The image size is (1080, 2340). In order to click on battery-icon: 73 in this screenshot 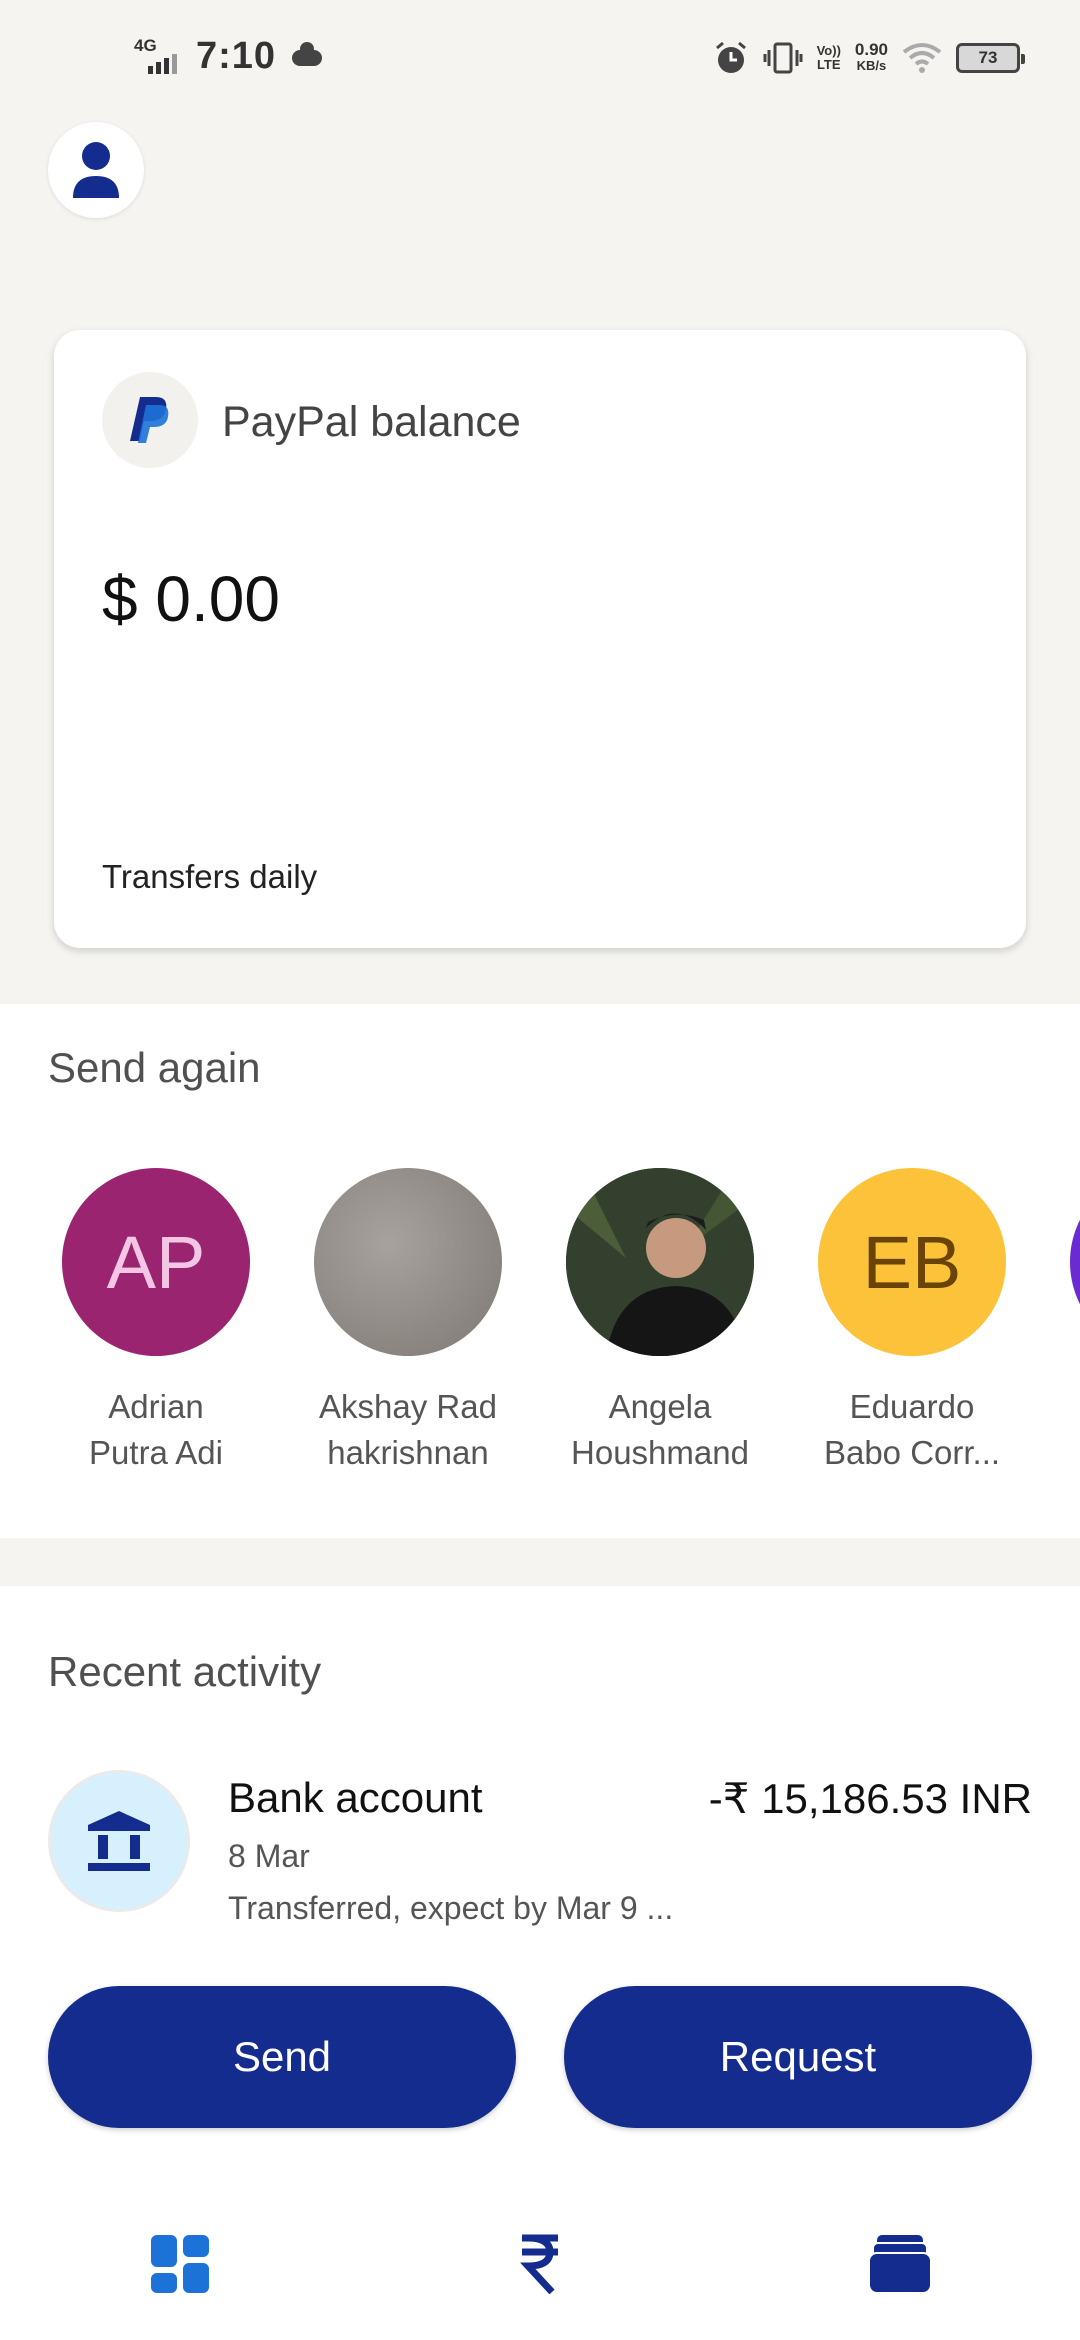, I will do `click(990, 58)`.